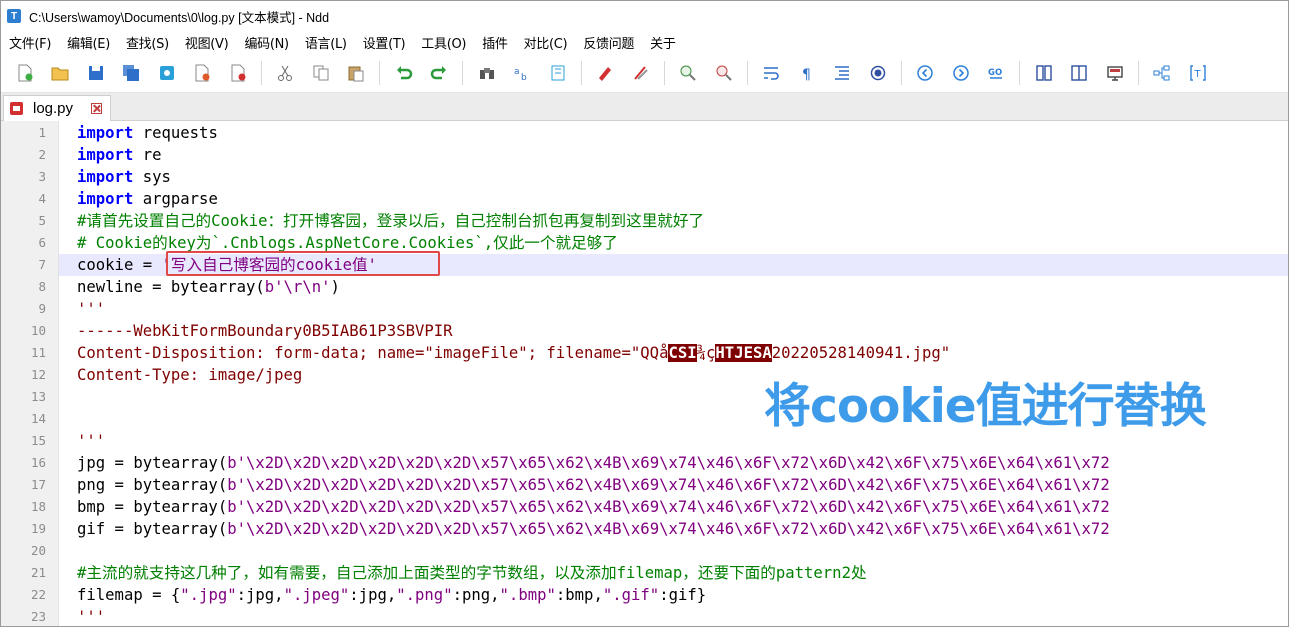 The height and width of the screenshot is (627, 1289). Describe the element at coordinates (152, 463) in the screenshot. I see `code-text: jpg = bytearray(` at that location.